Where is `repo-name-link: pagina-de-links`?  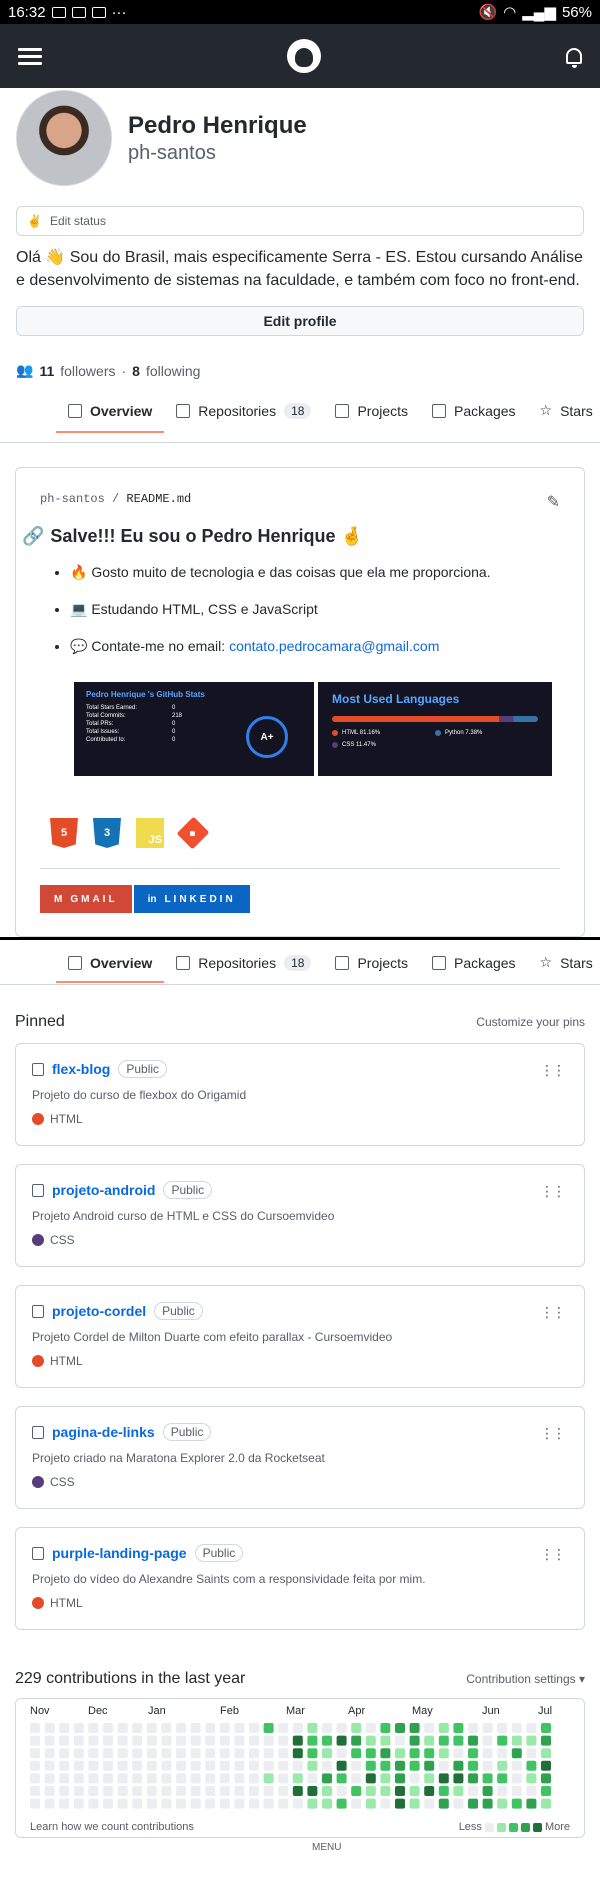
repo-name-link: pagina-de-links is located at coordinates (103, 1432).